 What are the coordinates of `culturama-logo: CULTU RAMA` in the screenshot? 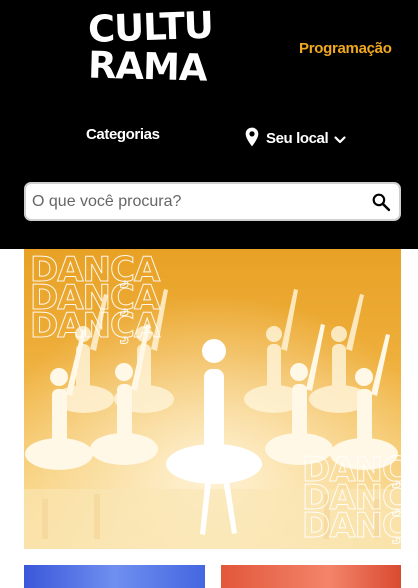 It's located at (150, 47).